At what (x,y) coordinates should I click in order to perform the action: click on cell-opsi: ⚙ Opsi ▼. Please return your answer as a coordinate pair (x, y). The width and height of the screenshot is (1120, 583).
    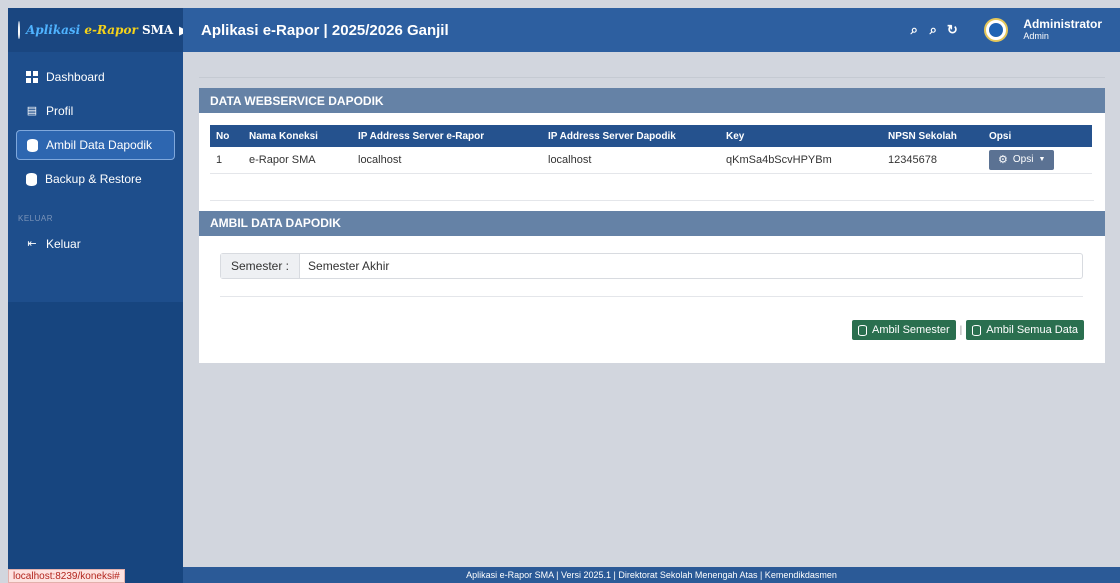
    Looking at the image, I should click on (1037, 160).